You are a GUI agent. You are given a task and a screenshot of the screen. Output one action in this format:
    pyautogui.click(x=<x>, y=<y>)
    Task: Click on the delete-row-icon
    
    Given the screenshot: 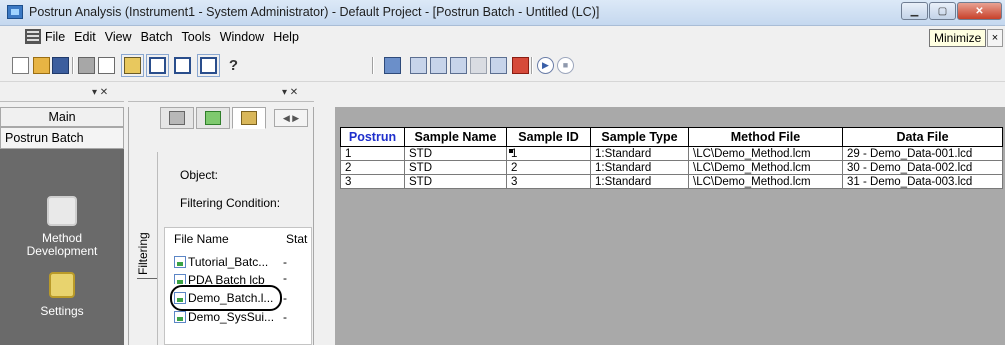 What is the action you would take?
    pyautogui.click(x=520, y=65)
    